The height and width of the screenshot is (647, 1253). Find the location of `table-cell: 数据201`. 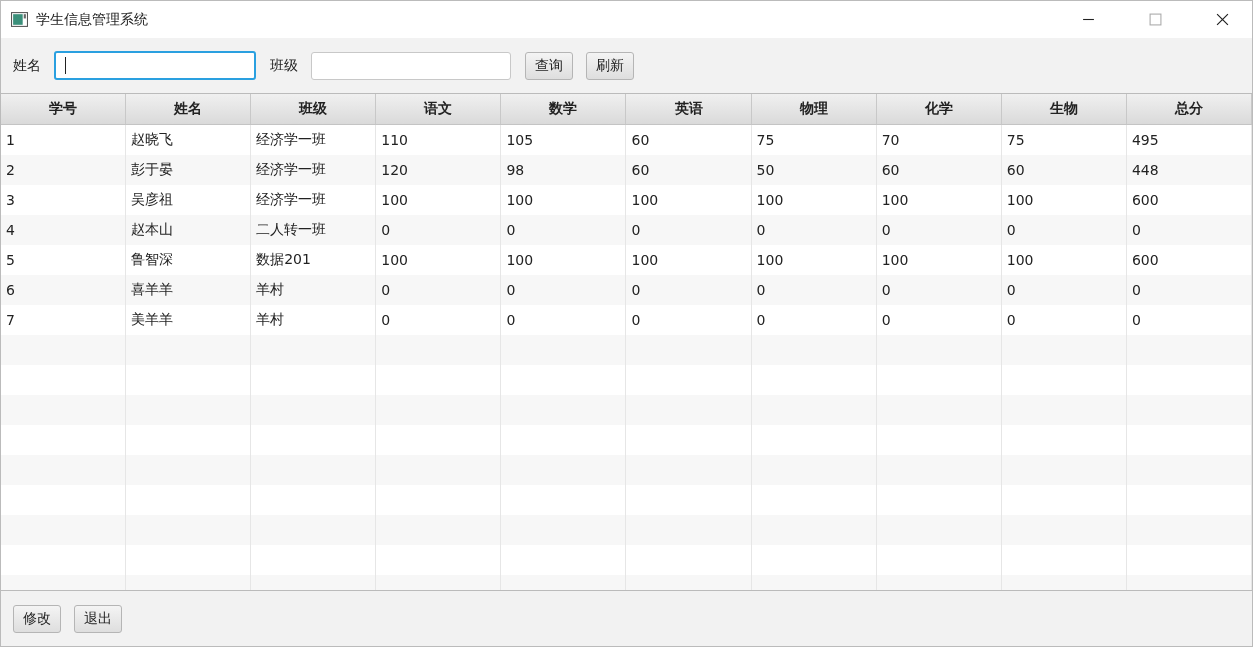

table-cell: 数据201 is located at coordinates (283, 260).